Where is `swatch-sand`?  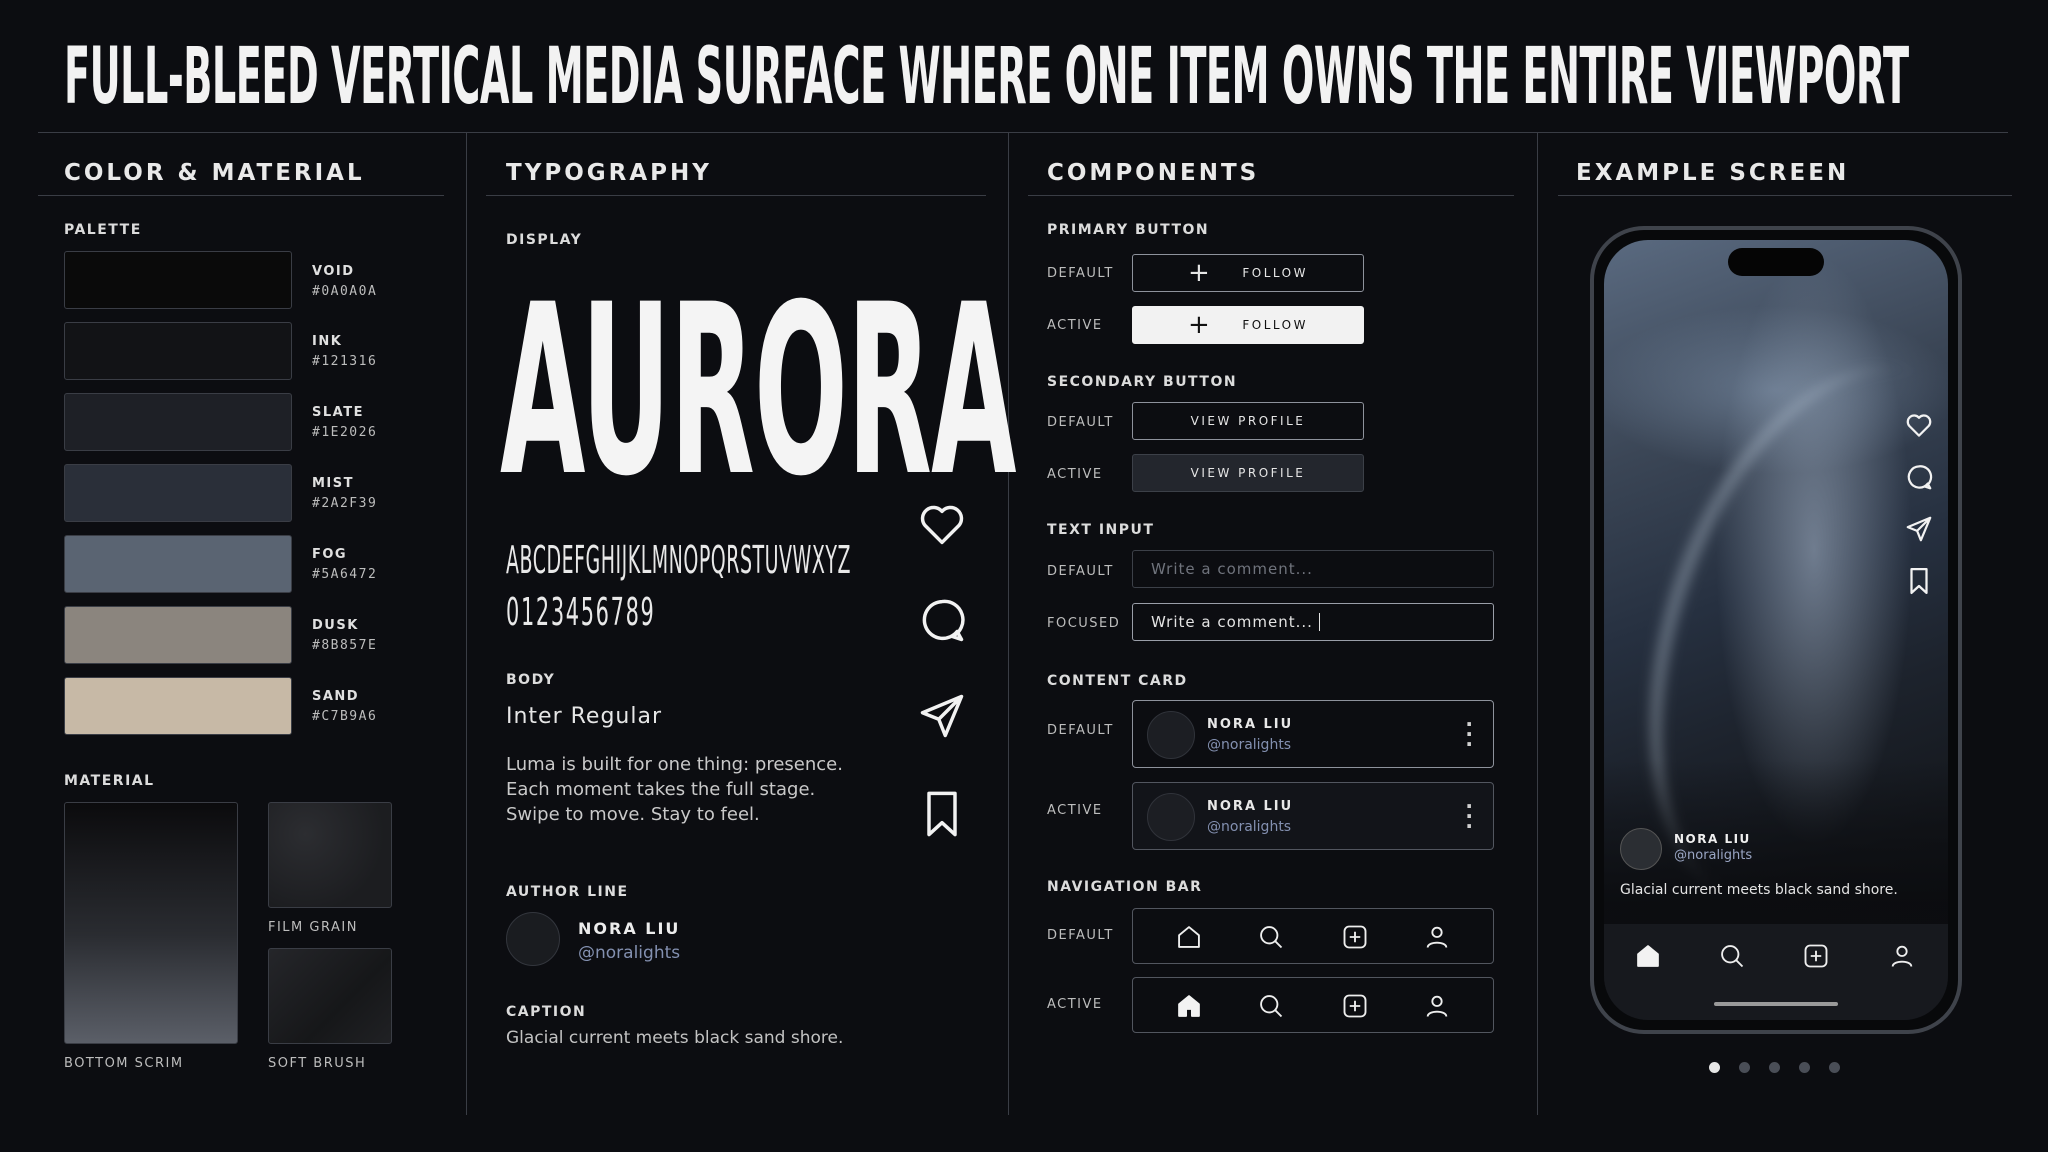
swatch-sand is located at coordinates (178, 706).